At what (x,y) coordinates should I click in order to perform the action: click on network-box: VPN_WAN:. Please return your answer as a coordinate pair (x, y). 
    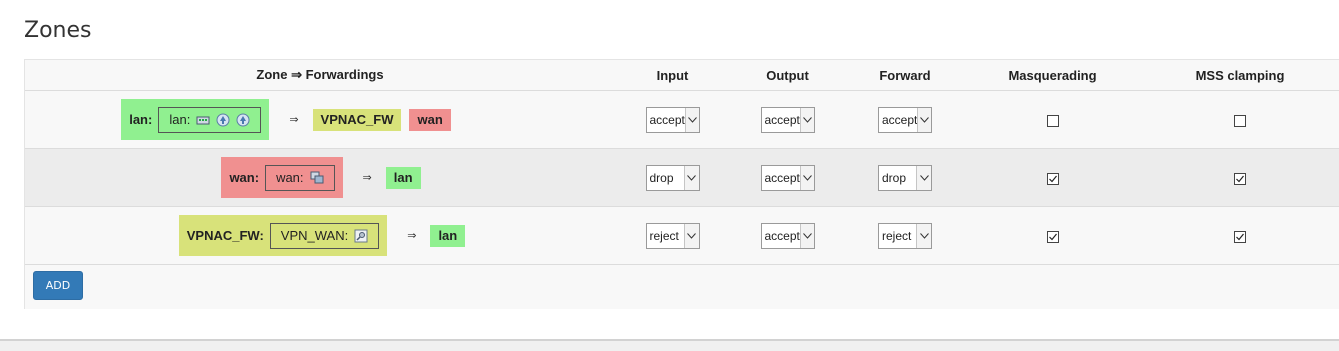
    Looking at the image, I should click on (324, 235).